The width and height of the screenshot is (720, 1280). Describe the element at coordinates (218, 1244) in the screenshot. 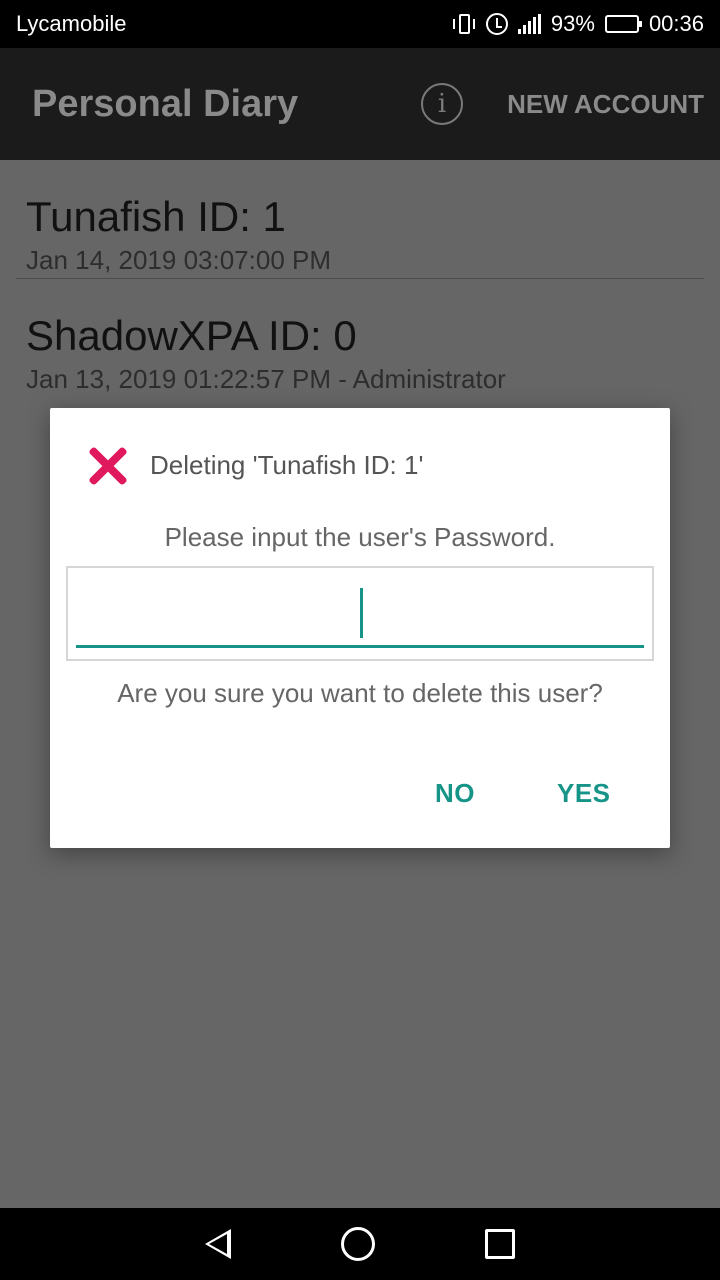

I see `back-icon` at that location.